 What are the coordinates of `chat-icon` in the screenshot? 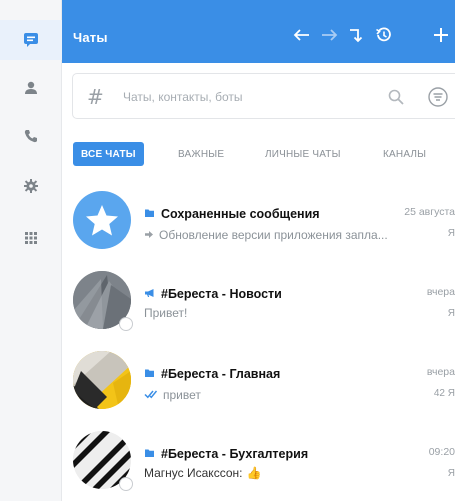 It's located at (31, 40).